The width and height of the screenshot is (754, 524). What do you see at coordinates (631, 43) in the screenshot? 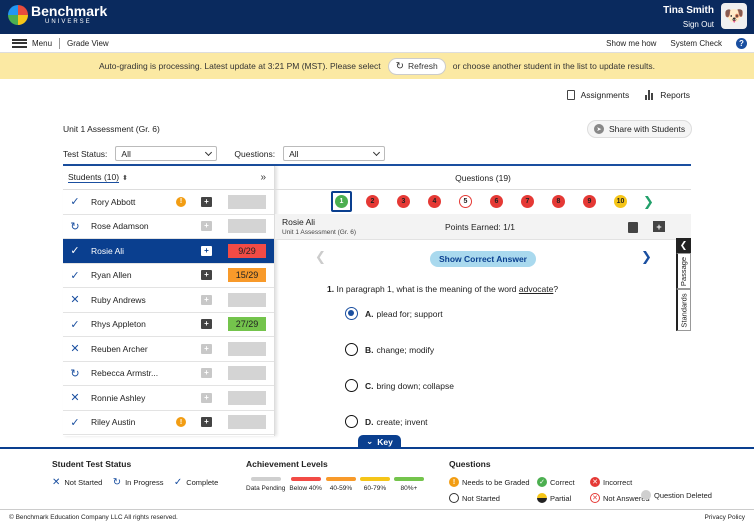
I see `show-me-how-link: Show me how` at bounding box center [631, 43].